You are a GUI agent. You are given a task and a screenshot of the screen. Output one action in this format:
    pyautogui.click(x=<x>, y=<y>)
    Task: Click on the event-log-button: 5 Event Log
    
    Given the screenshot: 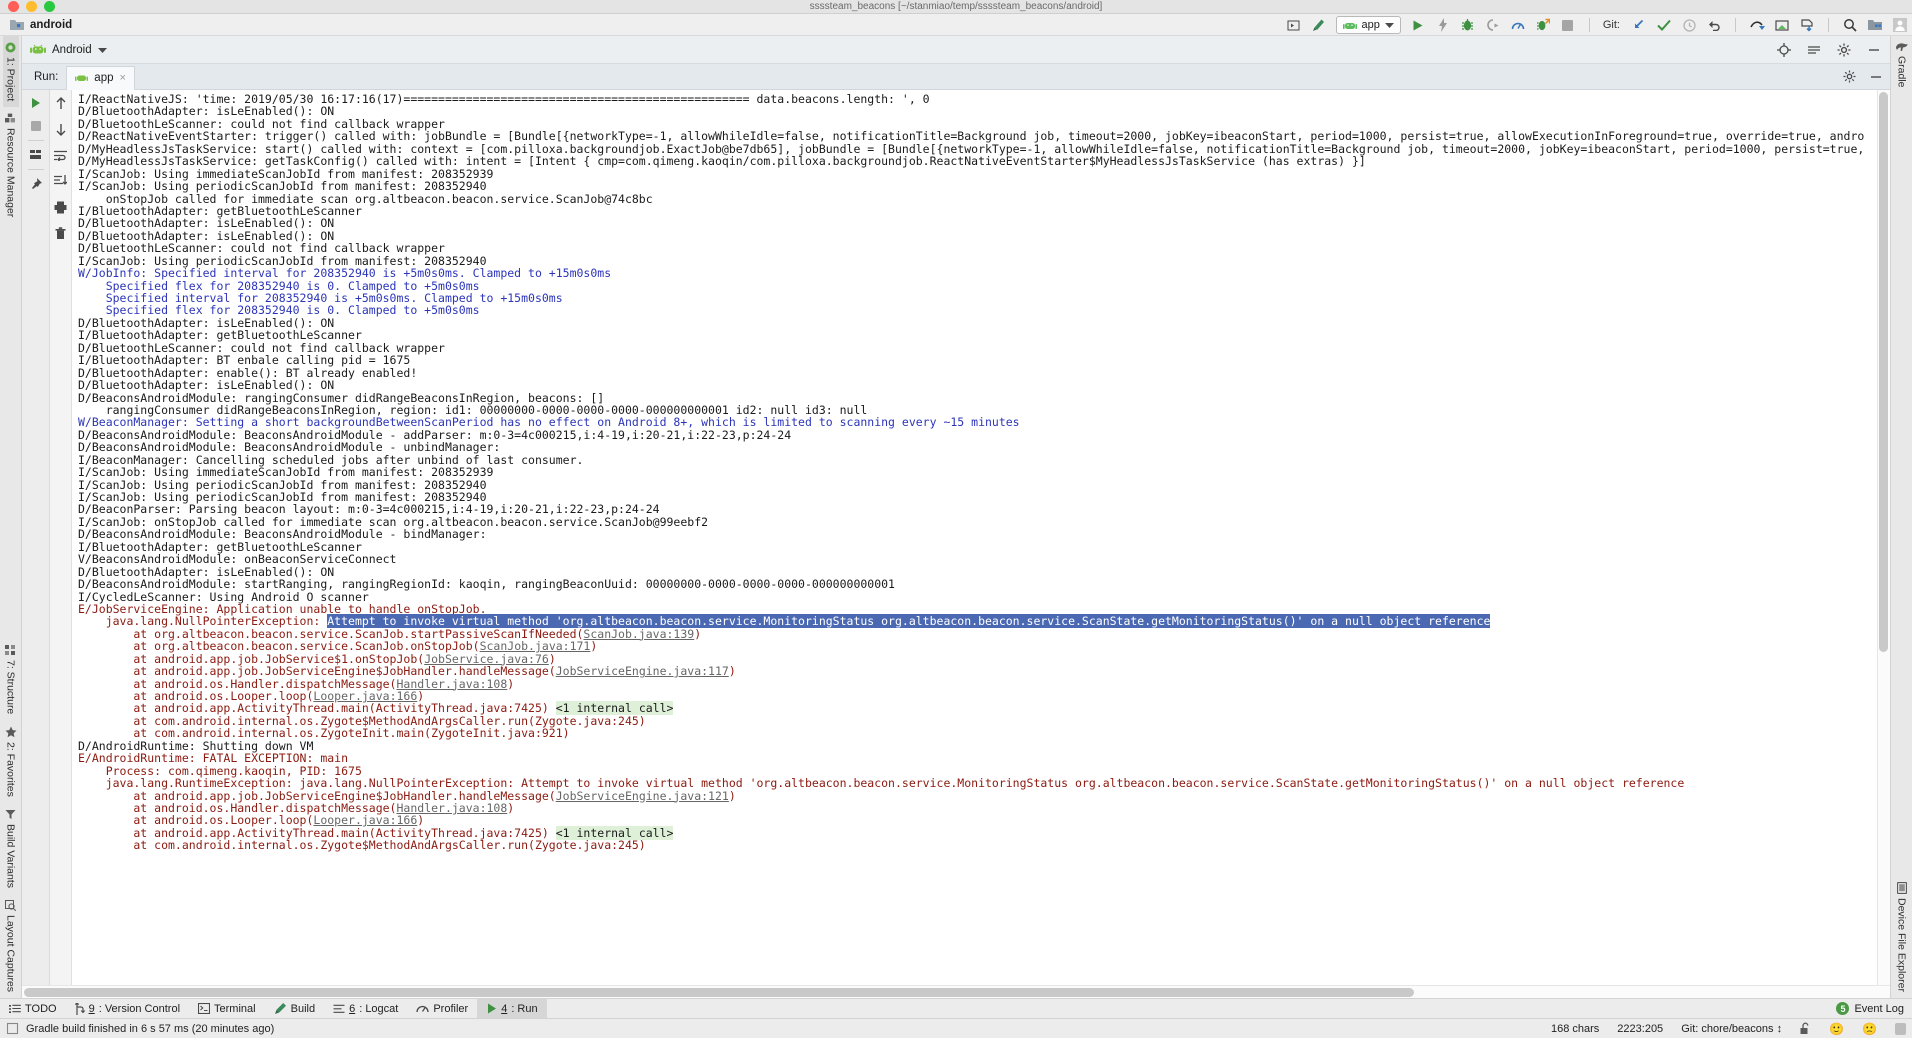 What is the action you would take?
    pyautogui.click(x=1870, y=1008)
    